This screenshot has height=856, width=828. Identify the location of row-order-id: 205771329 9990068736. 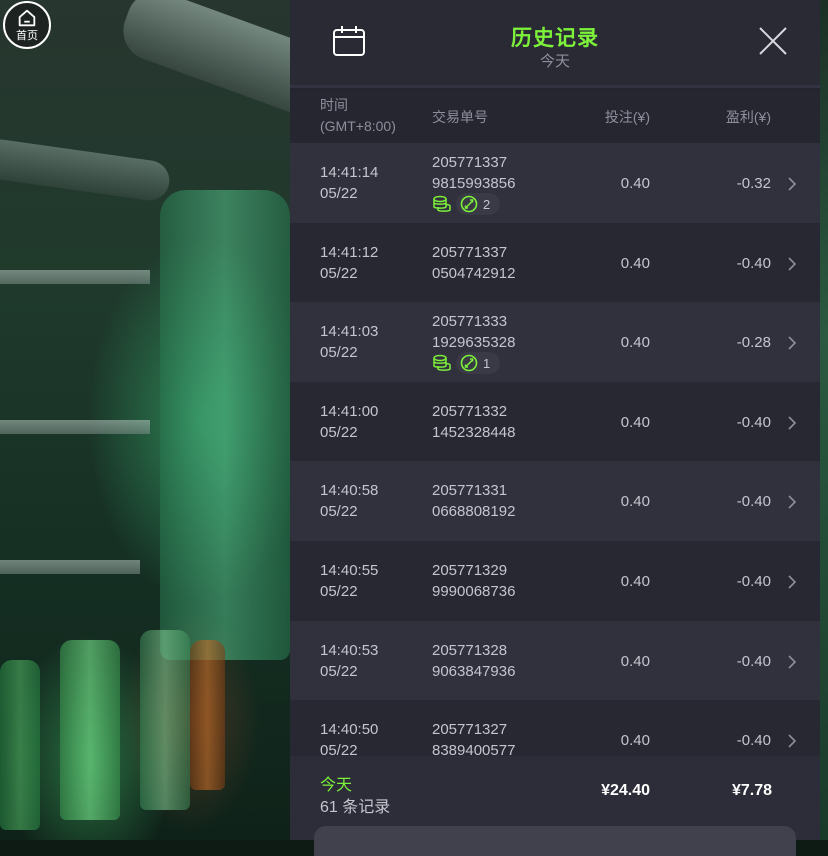
(474, 580).